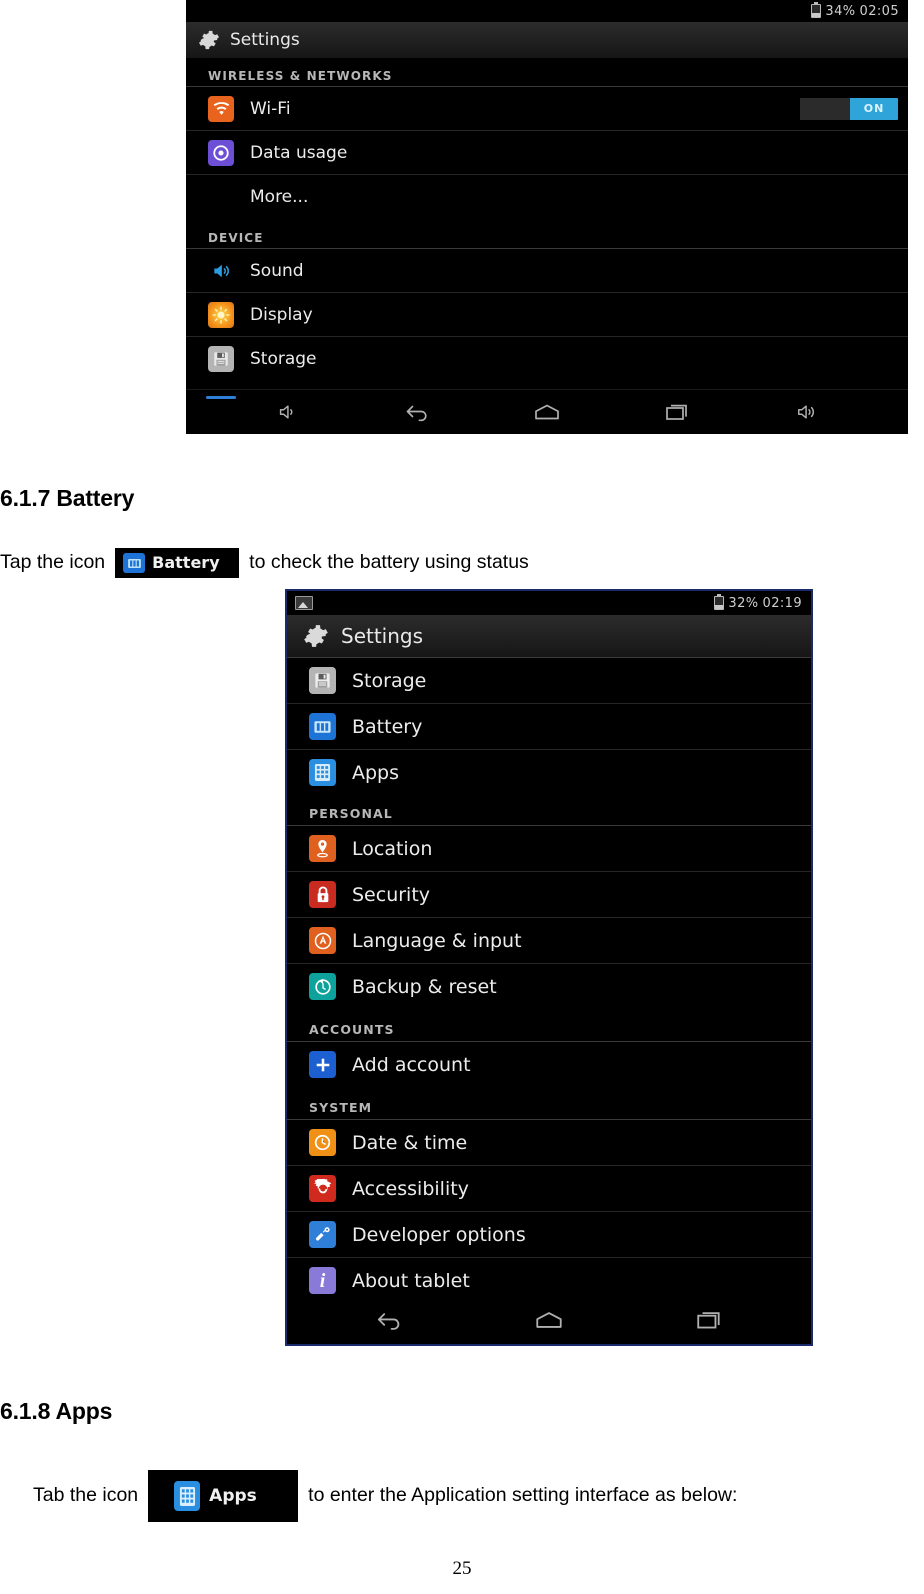 The height and width of the screenshot is (1594, 924). Describe the element at coordinates (549, 1064) in the screenshot. I see `settings-row-add-account: Add account` at that location.